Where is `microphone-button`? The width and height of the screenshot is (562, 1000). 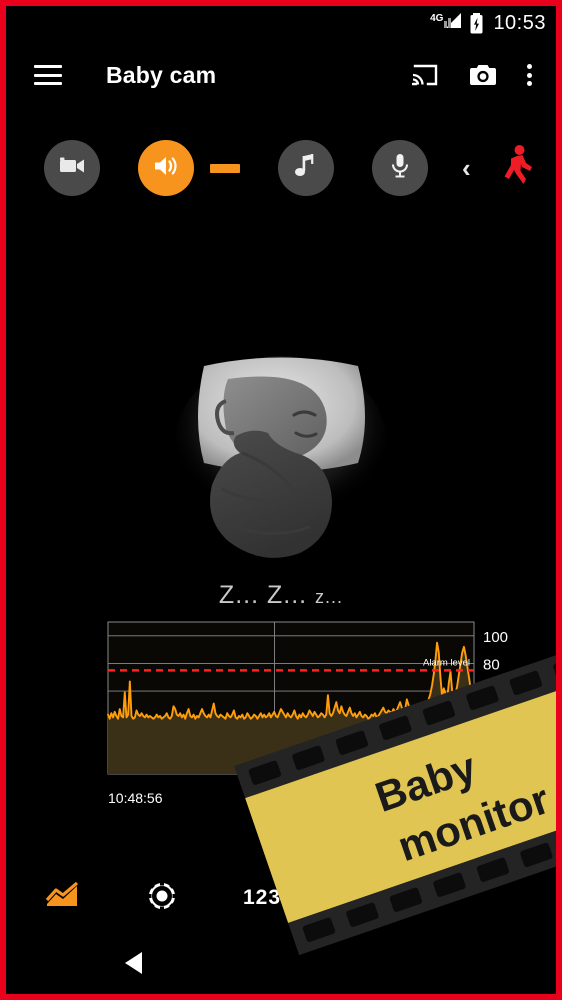 microphone-button is located at coordinates (400, 168).